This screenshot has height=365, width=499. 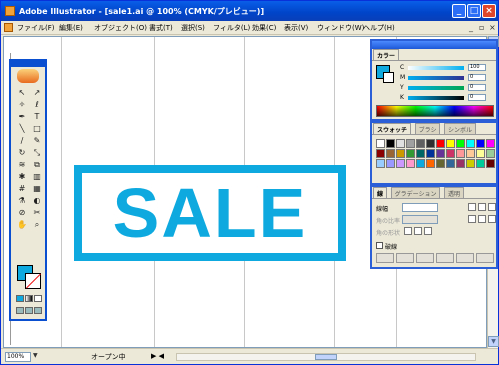 What do you see at coordinates (474, 11) in the screenshot?
I see `maximize-button: □` at bounding box center [474, 11].